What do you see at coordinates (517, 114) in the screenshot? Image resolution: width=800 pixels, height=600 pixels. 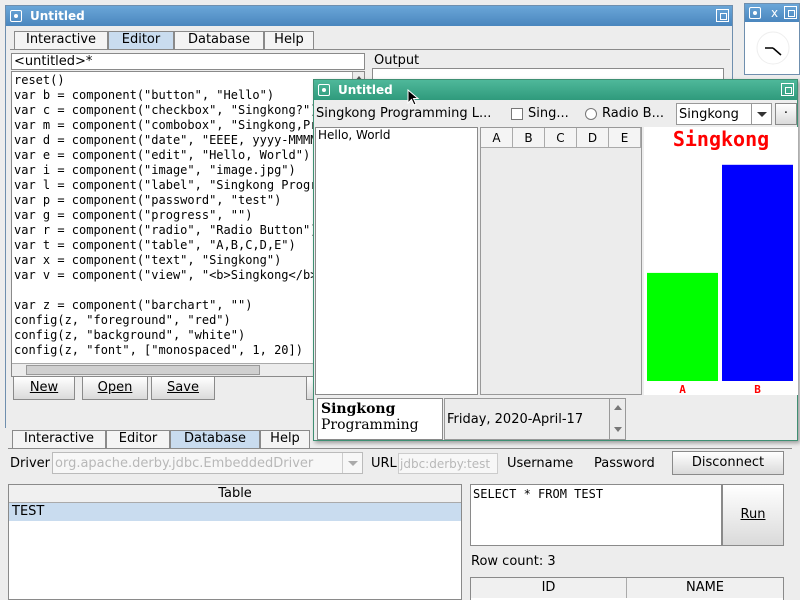 I see `component-checkbox` at bounding box center [517, 114].